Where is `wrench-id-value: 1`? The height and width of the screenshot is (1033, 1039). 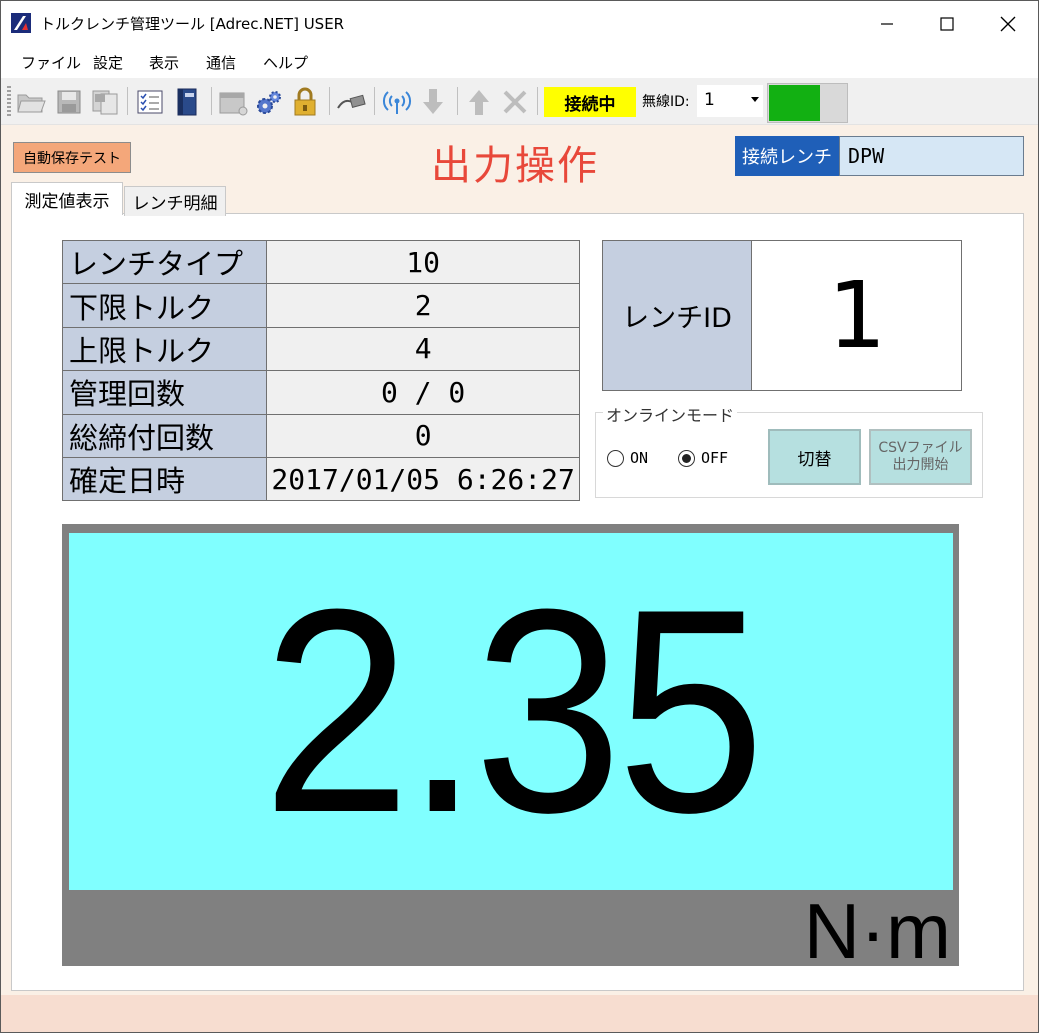 wrench-id-value: 1 is located at coordinates (857, 315).